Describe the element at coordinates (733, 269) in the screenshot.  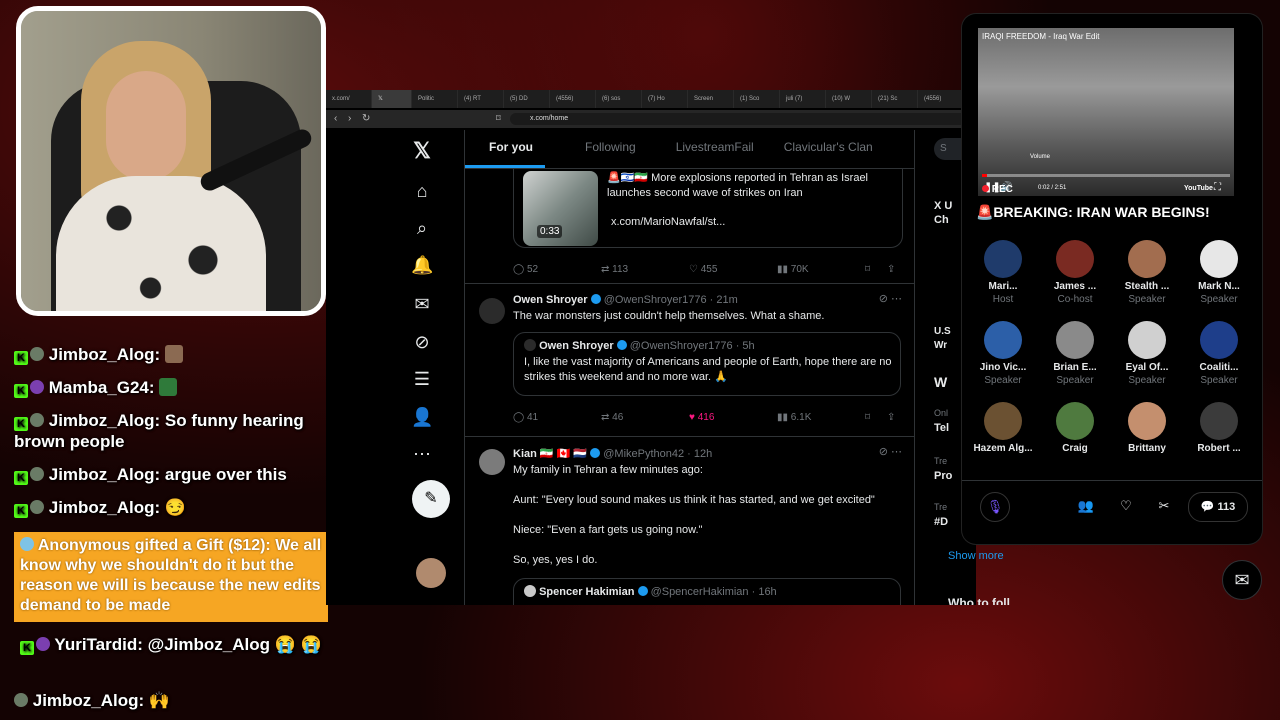
I see `like-button: ♡ 455` at that location.